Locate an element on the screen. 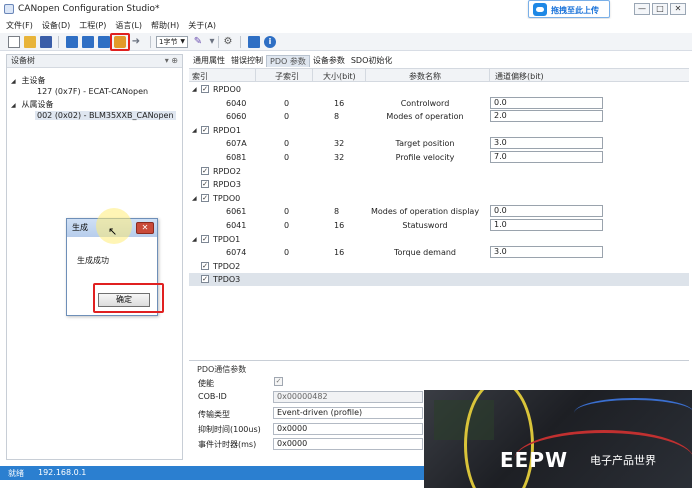  dropdown-arrow-icon: ▾ is located at coordinates (212, 42).